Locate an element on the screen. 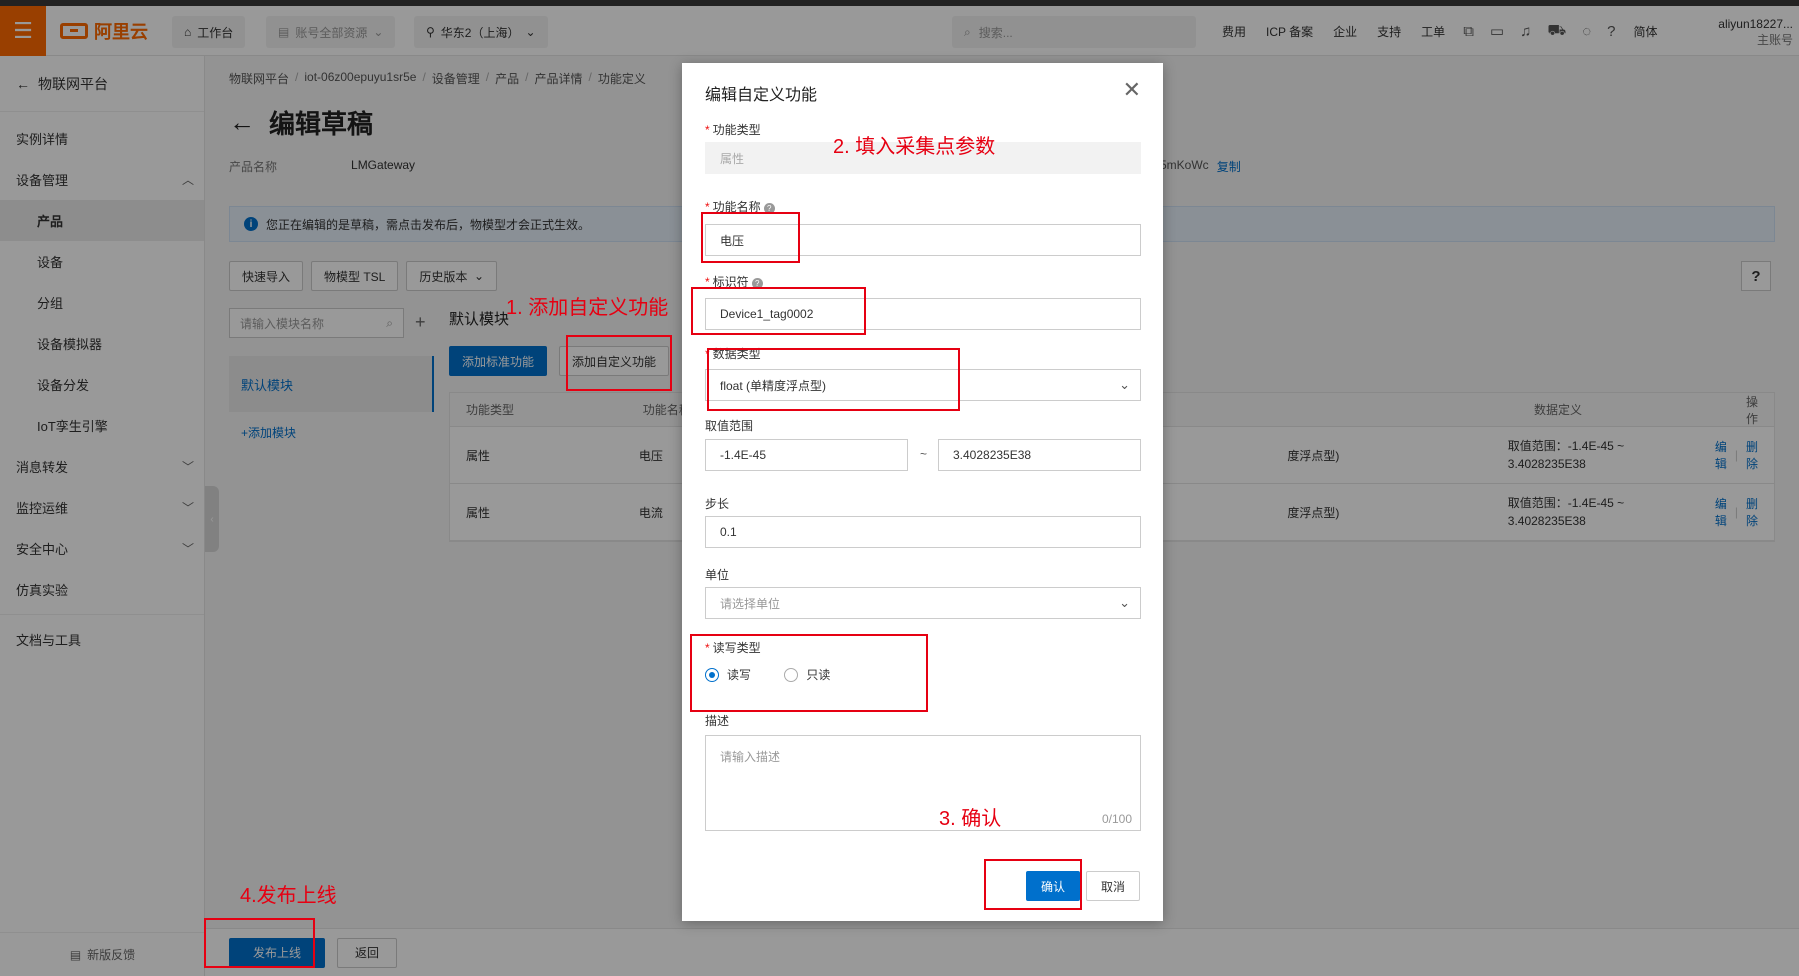  field-value: -1.4E-45 is located at coordinates (743, 455).